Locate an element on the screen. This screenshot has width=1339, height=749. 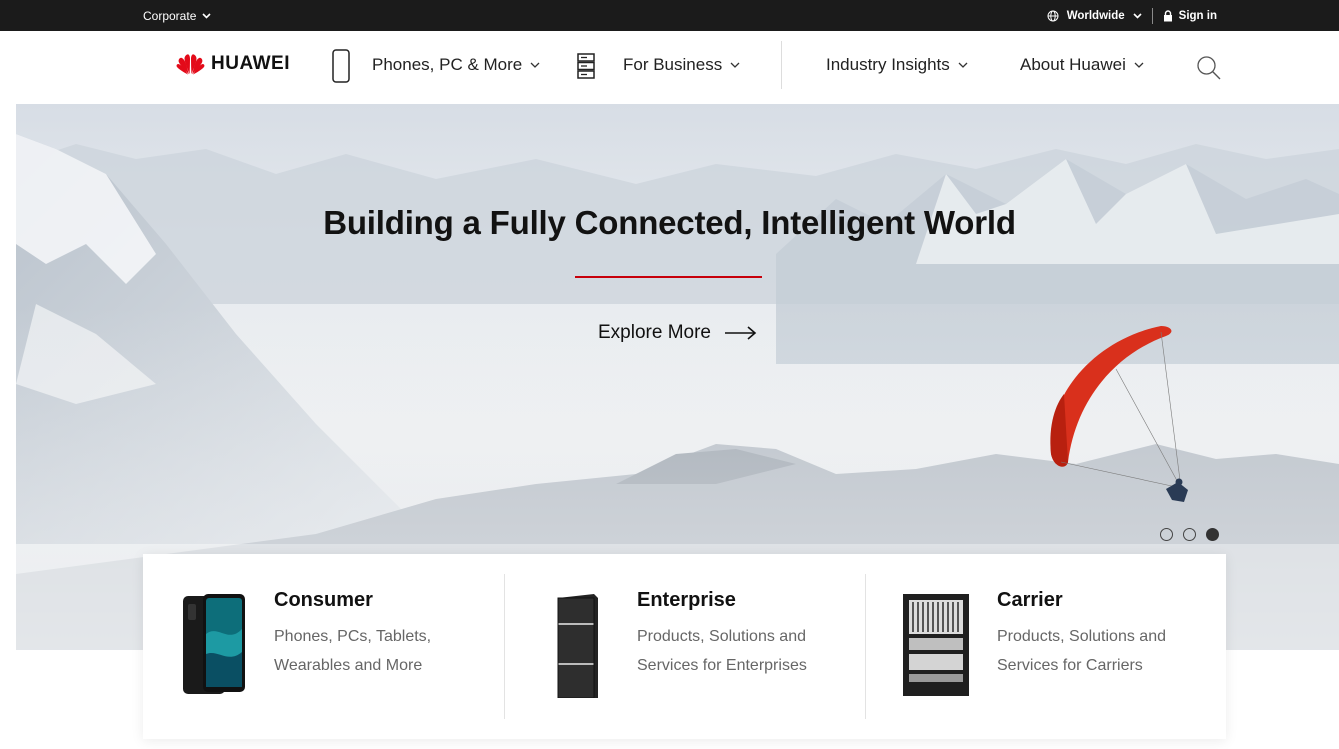
sign-in-link: Sign in is located at coordinates (1190, 16).